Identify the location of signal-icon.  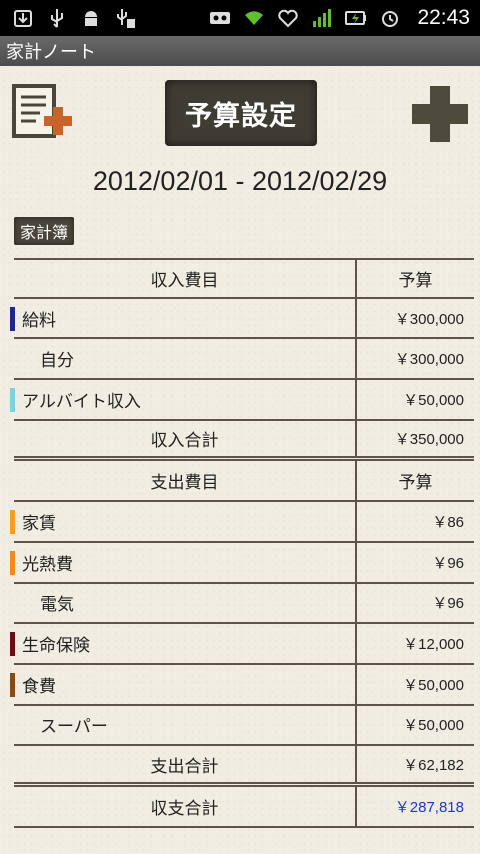
(322, 18).